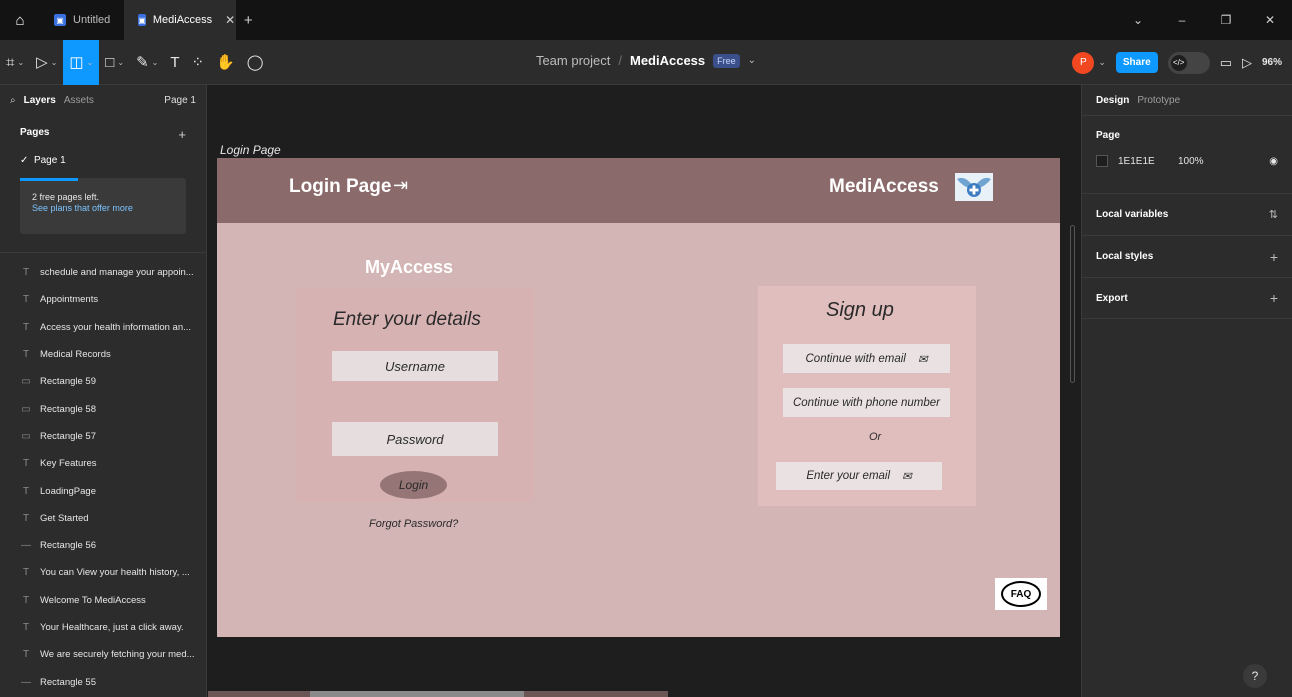 This screenshot has height=697, width=1292. Describe the element at coordinates (103, 128) in the screenshot. I see `pages-header: Pages +` at that location.